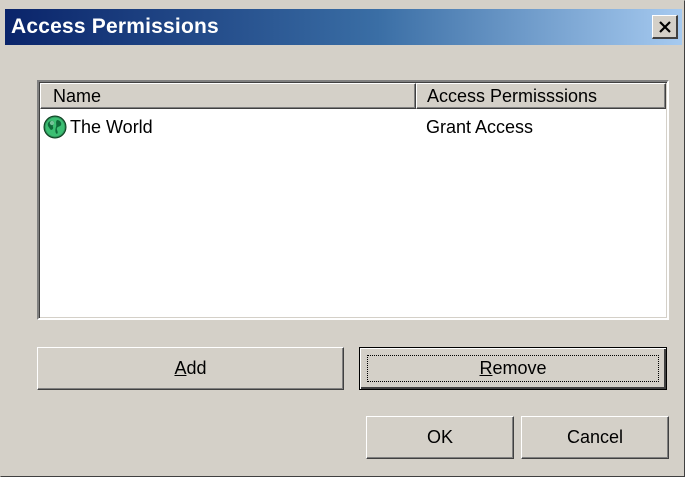  Describe the element at coordinates (228, 96) in the screenshot. I see `column-header-name: Name` at that location.